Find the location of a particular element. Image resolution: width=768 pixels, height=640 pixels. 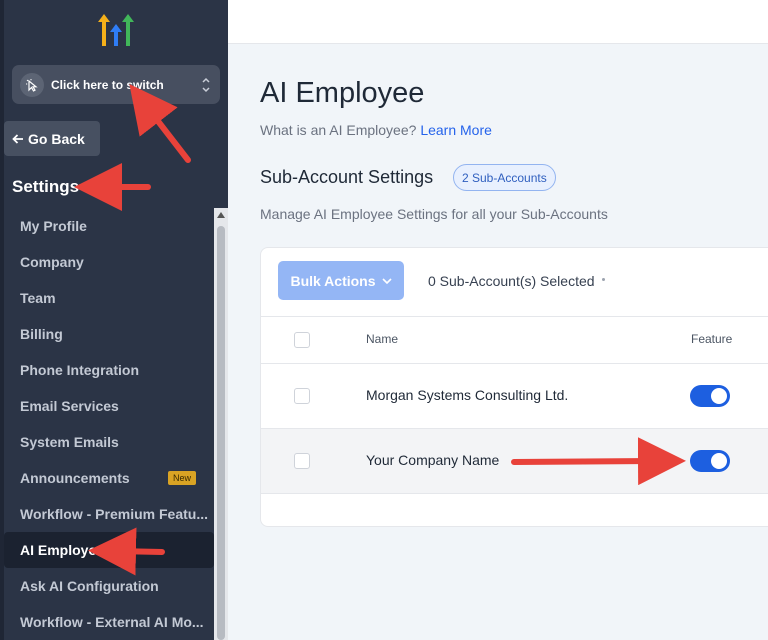

sidebar-item-ask-ai-configuration: Ask AI Configuration is located at coordinates (109, 586).